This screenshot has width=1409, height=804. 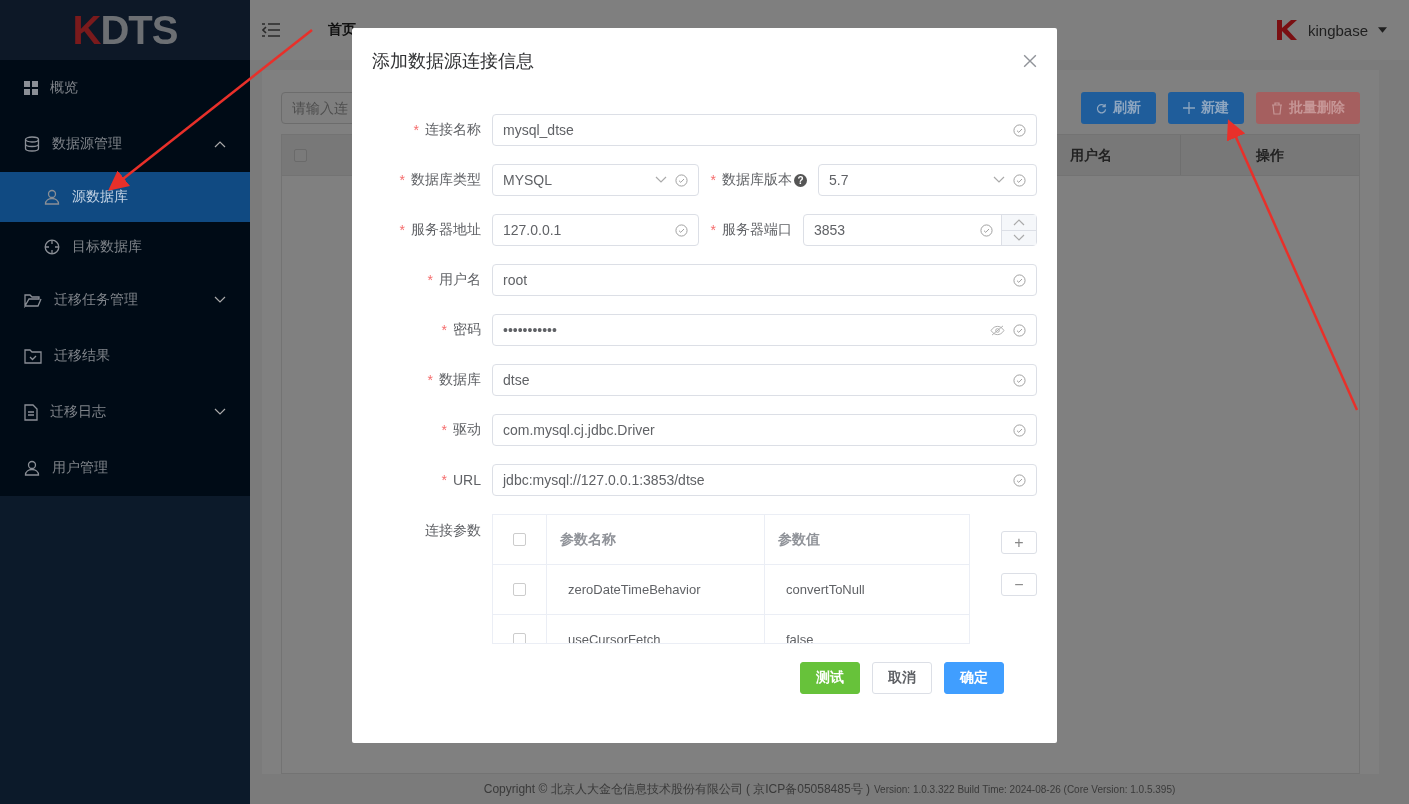 What do you see at coordinates (756, 180) in the screenshot?
I see `label-text: 数据库版本` at bounding box center [756, 180].